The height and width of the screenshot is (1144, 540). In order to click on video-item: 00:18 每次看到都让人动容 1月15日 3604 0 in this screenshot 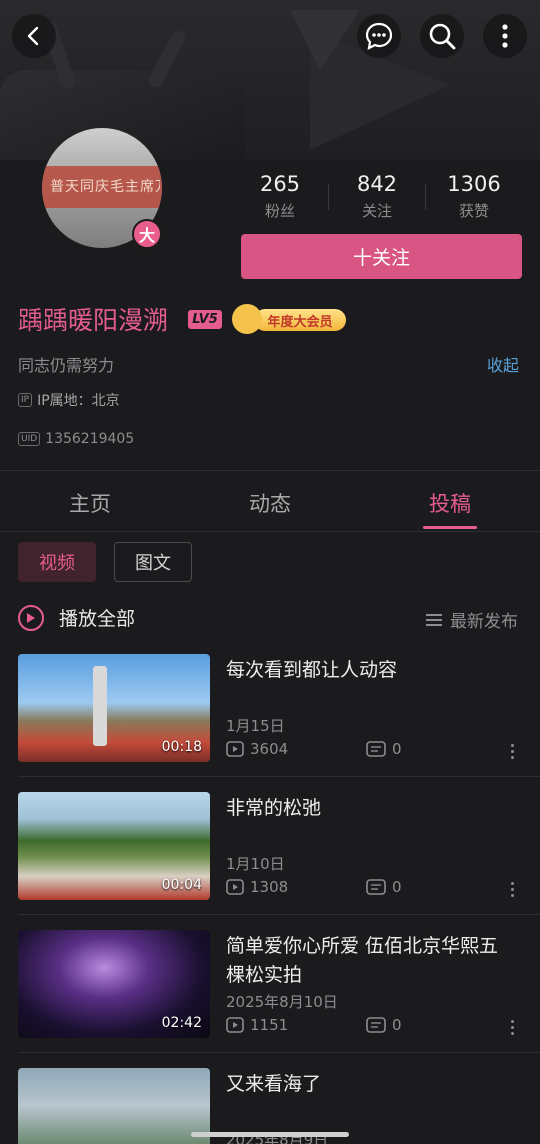, I will do `click(270, 723)`.